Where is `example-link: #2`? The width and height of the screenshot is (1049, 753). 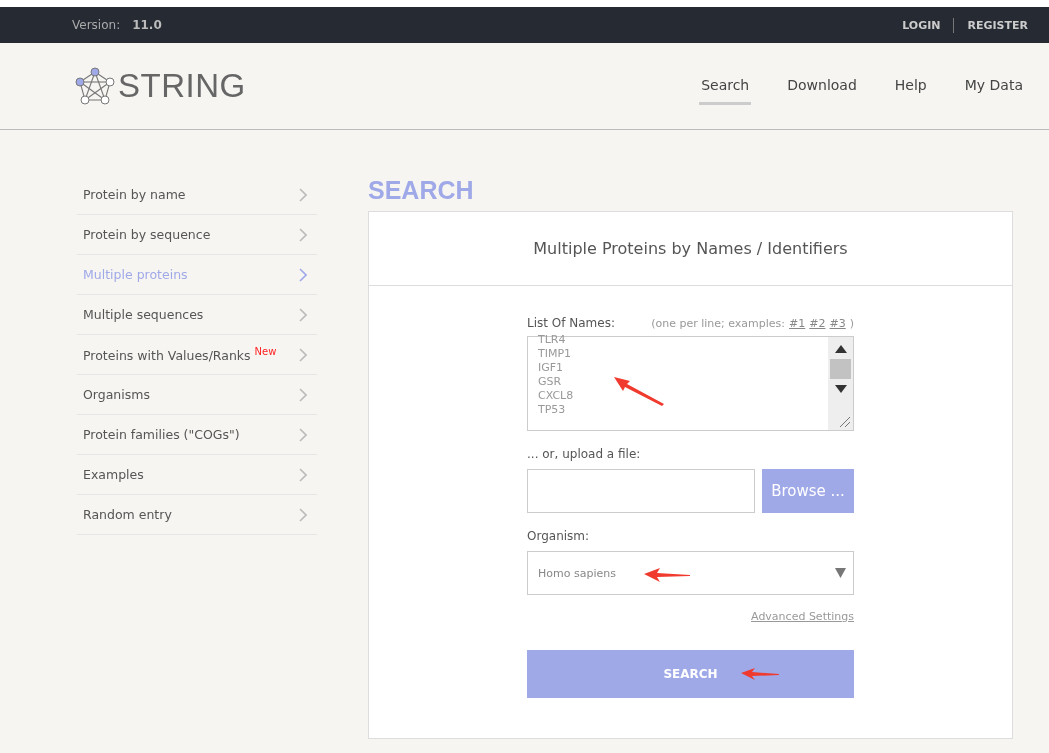
example-link: #2 is located at coordinates (817, 323).